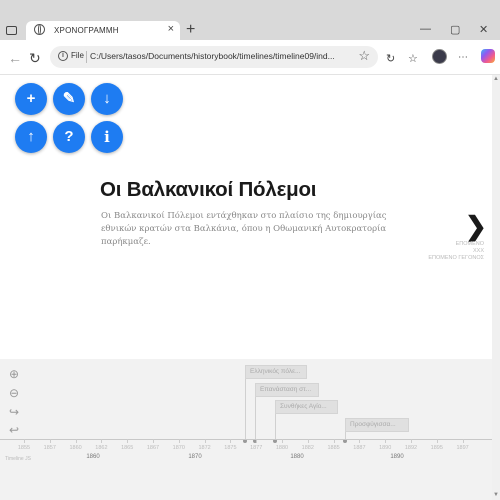 The width and height of the screenshot is (500, 500). Describe the element at coordinates (307, 448) in the screenshot. I see `minor-year-label: 1882` at that location.